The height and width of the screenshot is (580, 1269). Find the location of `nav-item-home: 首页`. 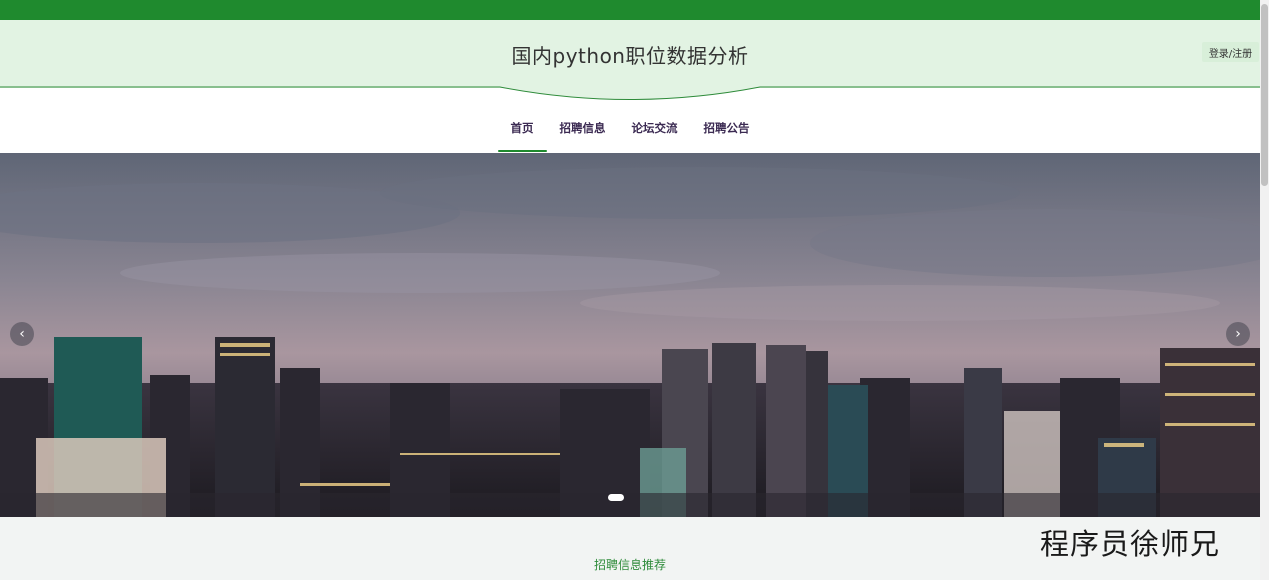

nav-item-home: 首页 is located at coordinates (522, 128).